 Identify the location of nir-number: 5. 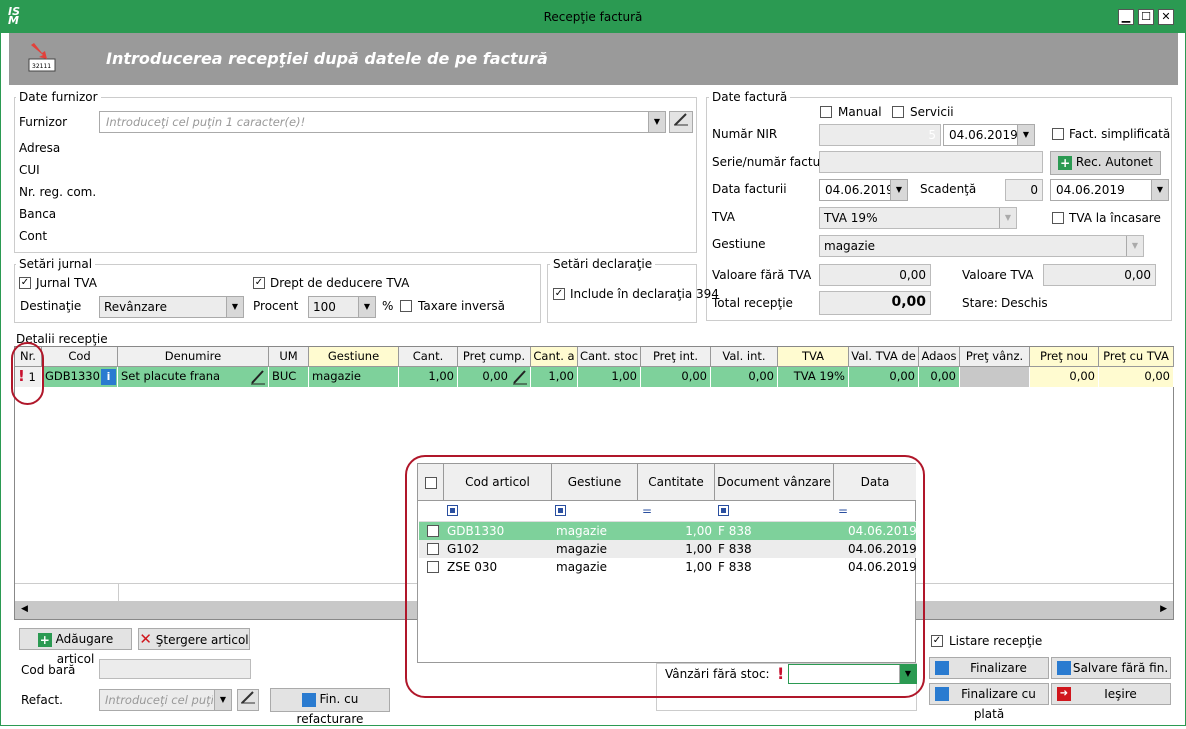
(880, 135).